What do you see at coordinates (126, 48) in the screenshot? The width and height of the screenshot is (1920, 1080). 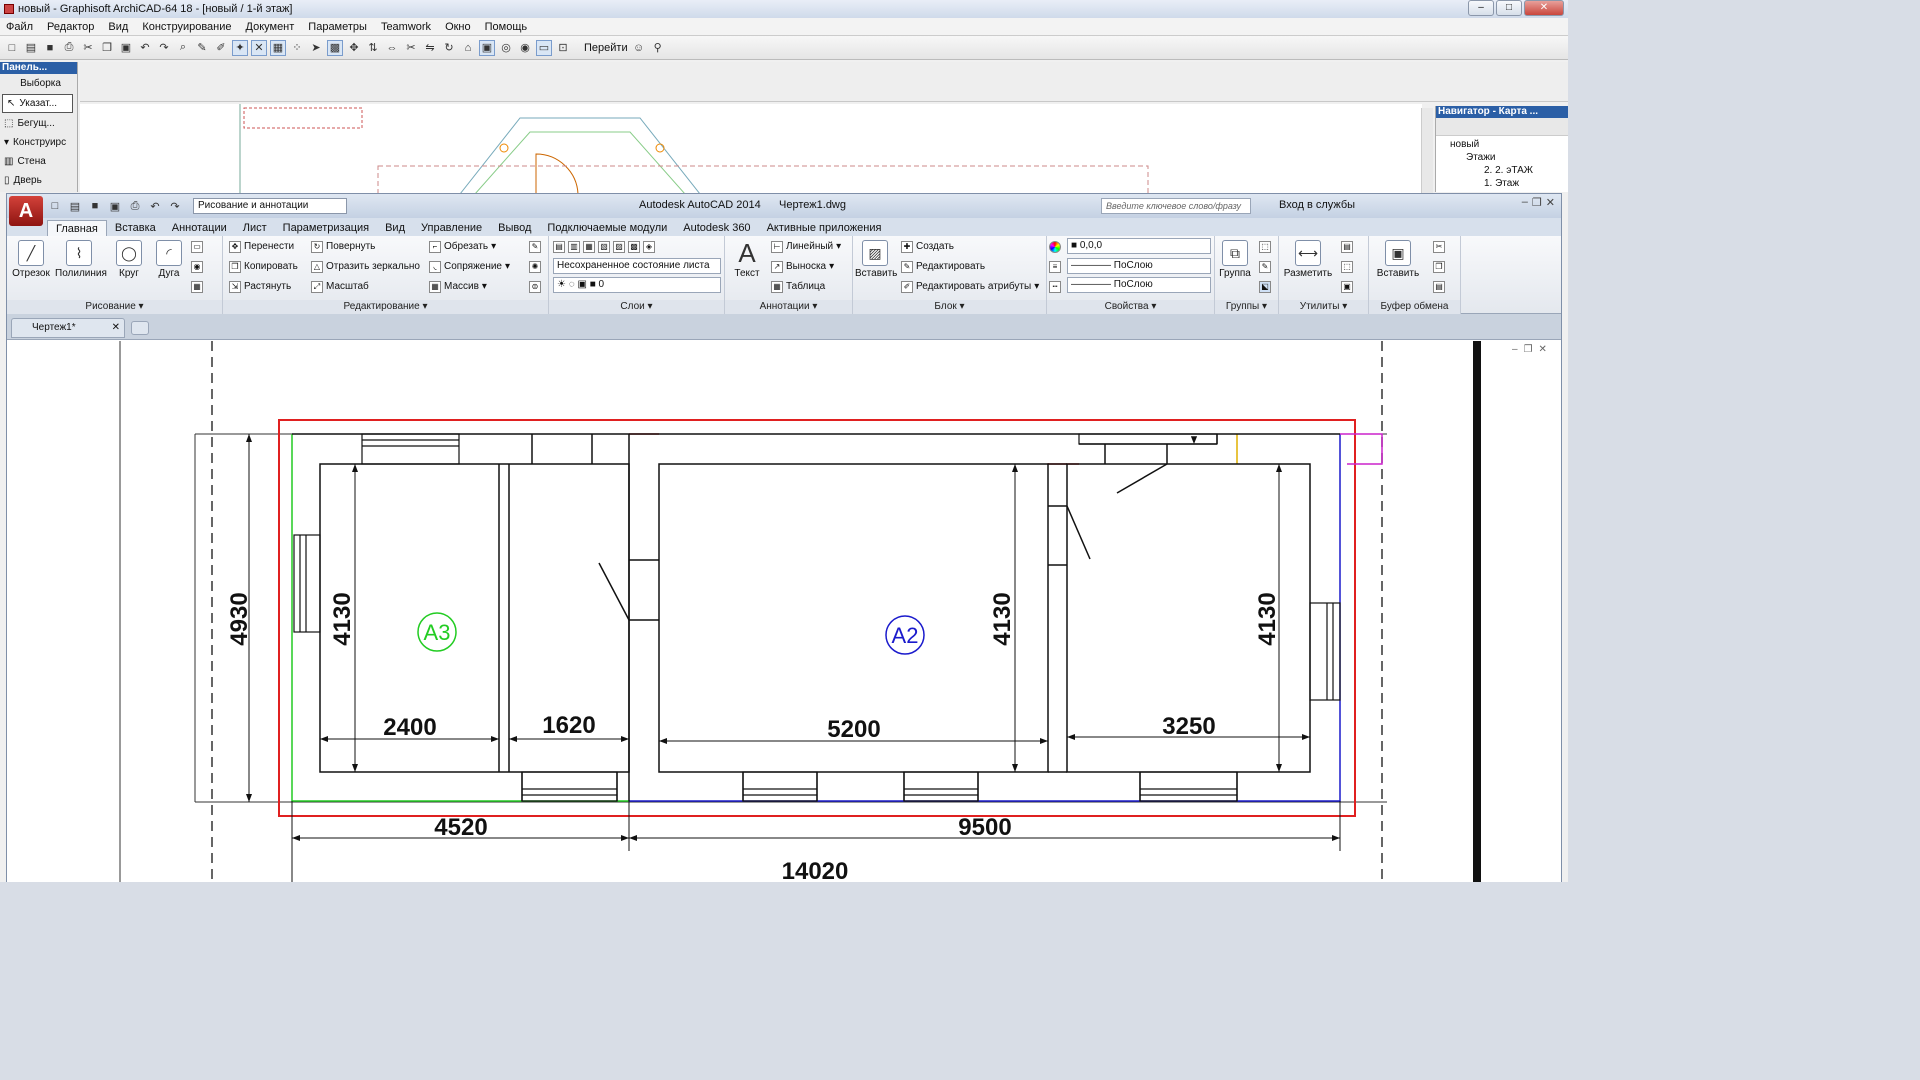 I see `paste-icon: ▣` at bounding box center [126, 48].